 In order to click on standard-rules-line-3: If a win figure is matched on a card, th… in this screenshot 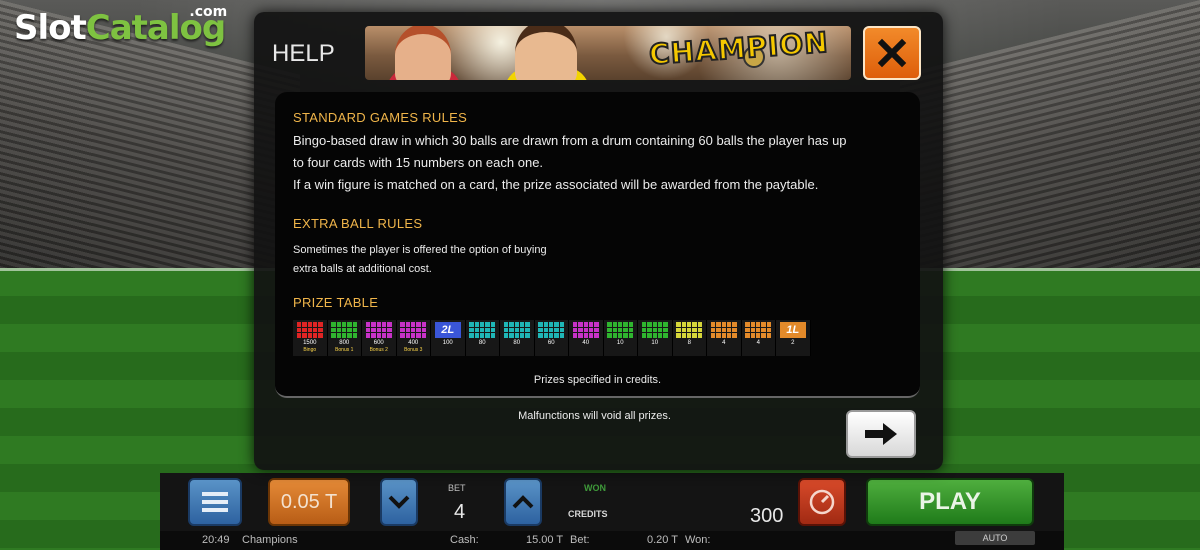, I will do `click(556, 184)`.